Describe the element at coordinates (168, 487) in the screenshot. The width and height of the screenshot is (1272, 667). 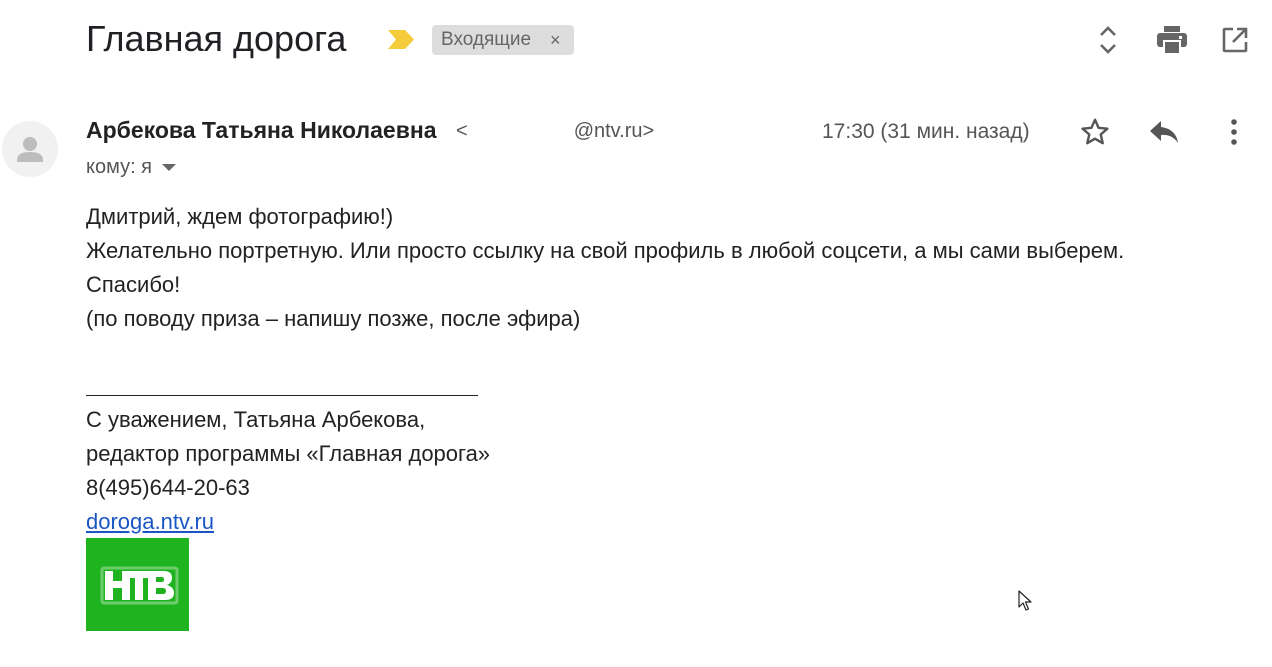
I see `signature-line: 8(495)644-20-63` at that location.